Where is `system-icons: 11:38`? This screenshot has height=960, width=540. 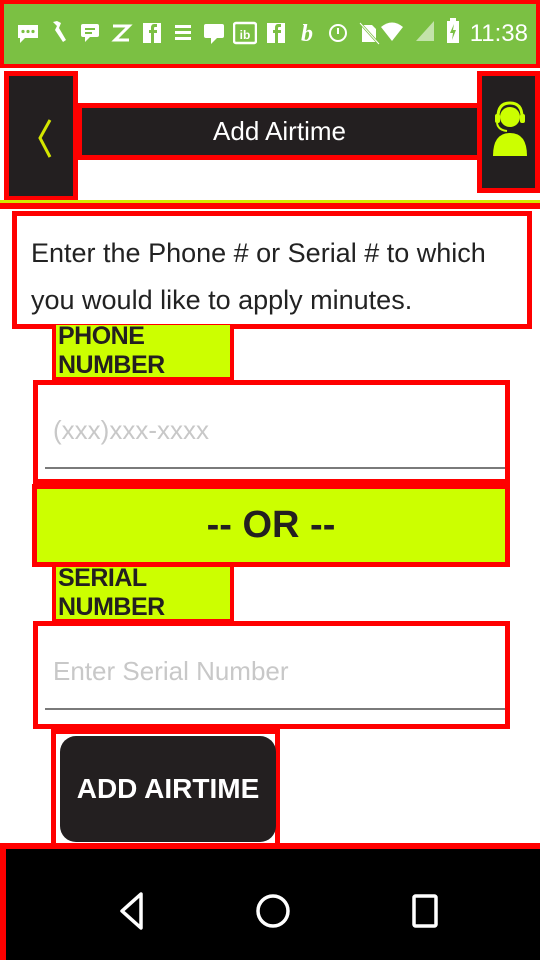 system-icons: 11:38 is located at coordinates (454, 33).